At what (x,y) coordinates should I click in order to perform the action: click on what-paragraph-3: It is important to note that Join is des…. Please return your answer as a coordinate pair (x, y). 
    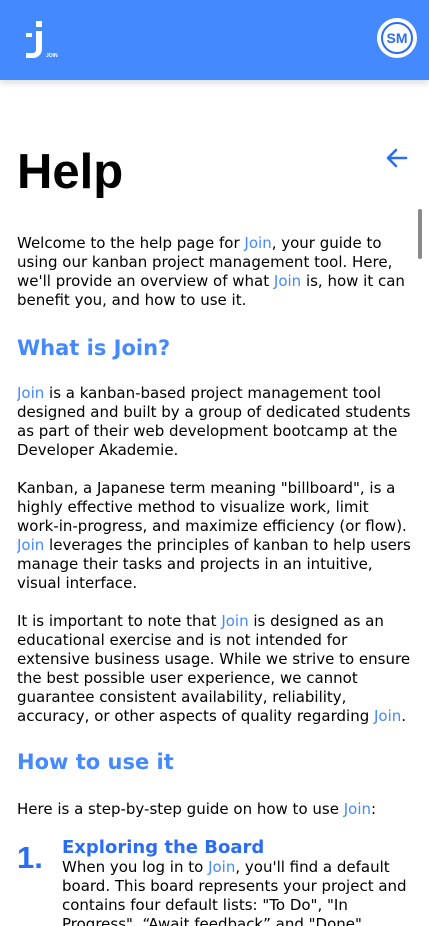
    Looking at the image, I should click on (214, 668).